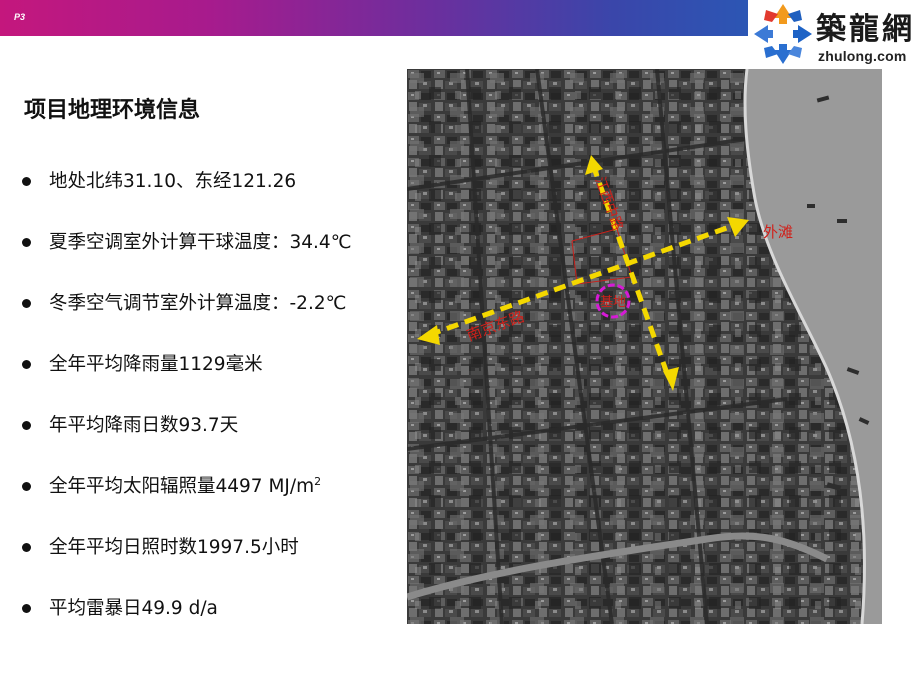  Describe the element at coordinates (186, 497) in the screenshot. I see `info-item-solar: 全年平均太阳辐照量4497 MJ/m2` at that location.